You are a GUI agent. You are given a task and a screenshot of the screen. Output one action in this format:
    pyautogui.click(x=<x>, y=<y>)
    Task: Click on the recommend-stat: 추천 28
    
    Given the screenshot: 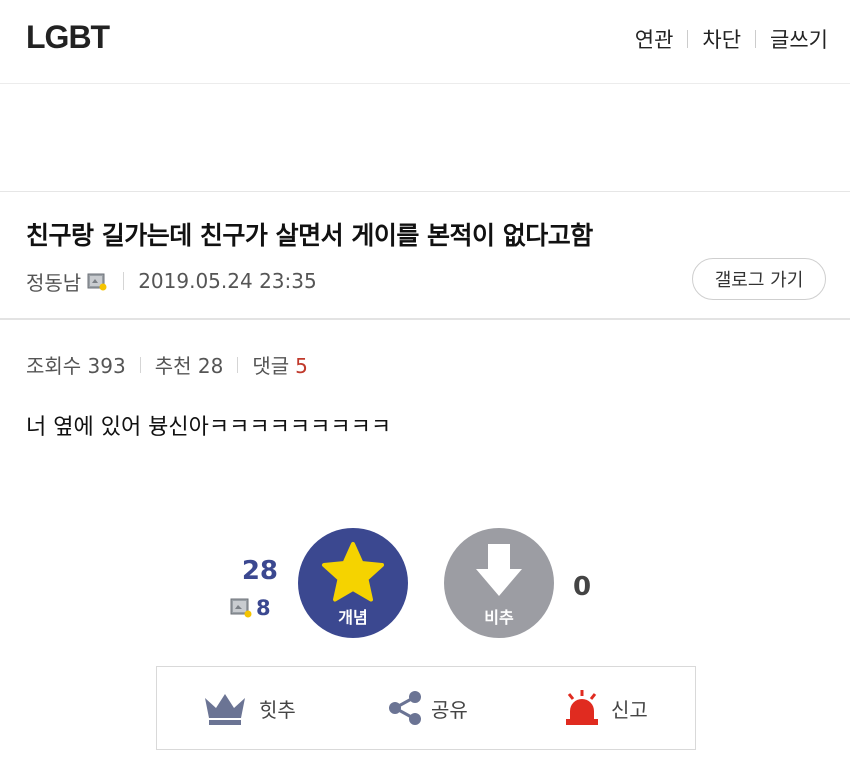 What is the action you would take?
    pyautogui.click(x=189, y=366)
    